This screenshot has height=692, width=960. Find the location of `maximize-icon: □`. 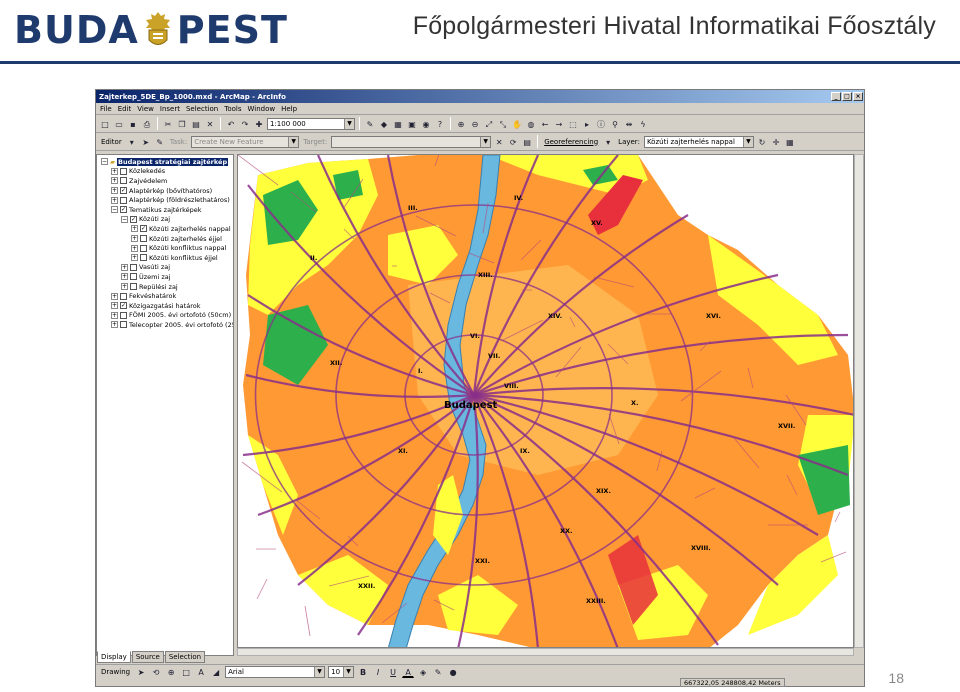

maximize-icon: □ is located at coordinates (847, 96).